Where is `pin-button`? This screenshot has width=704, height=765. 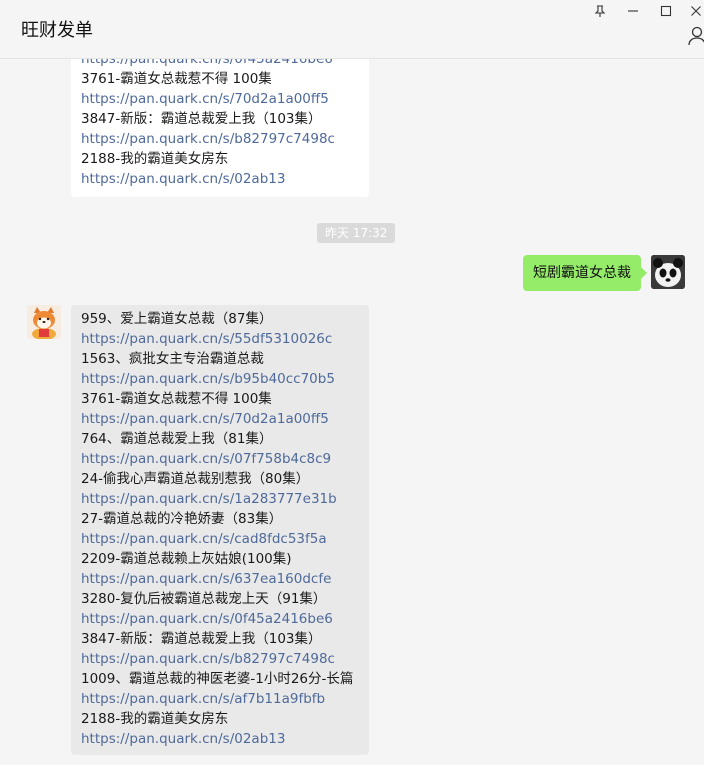 pin-button is located at coordinates (600, 11).